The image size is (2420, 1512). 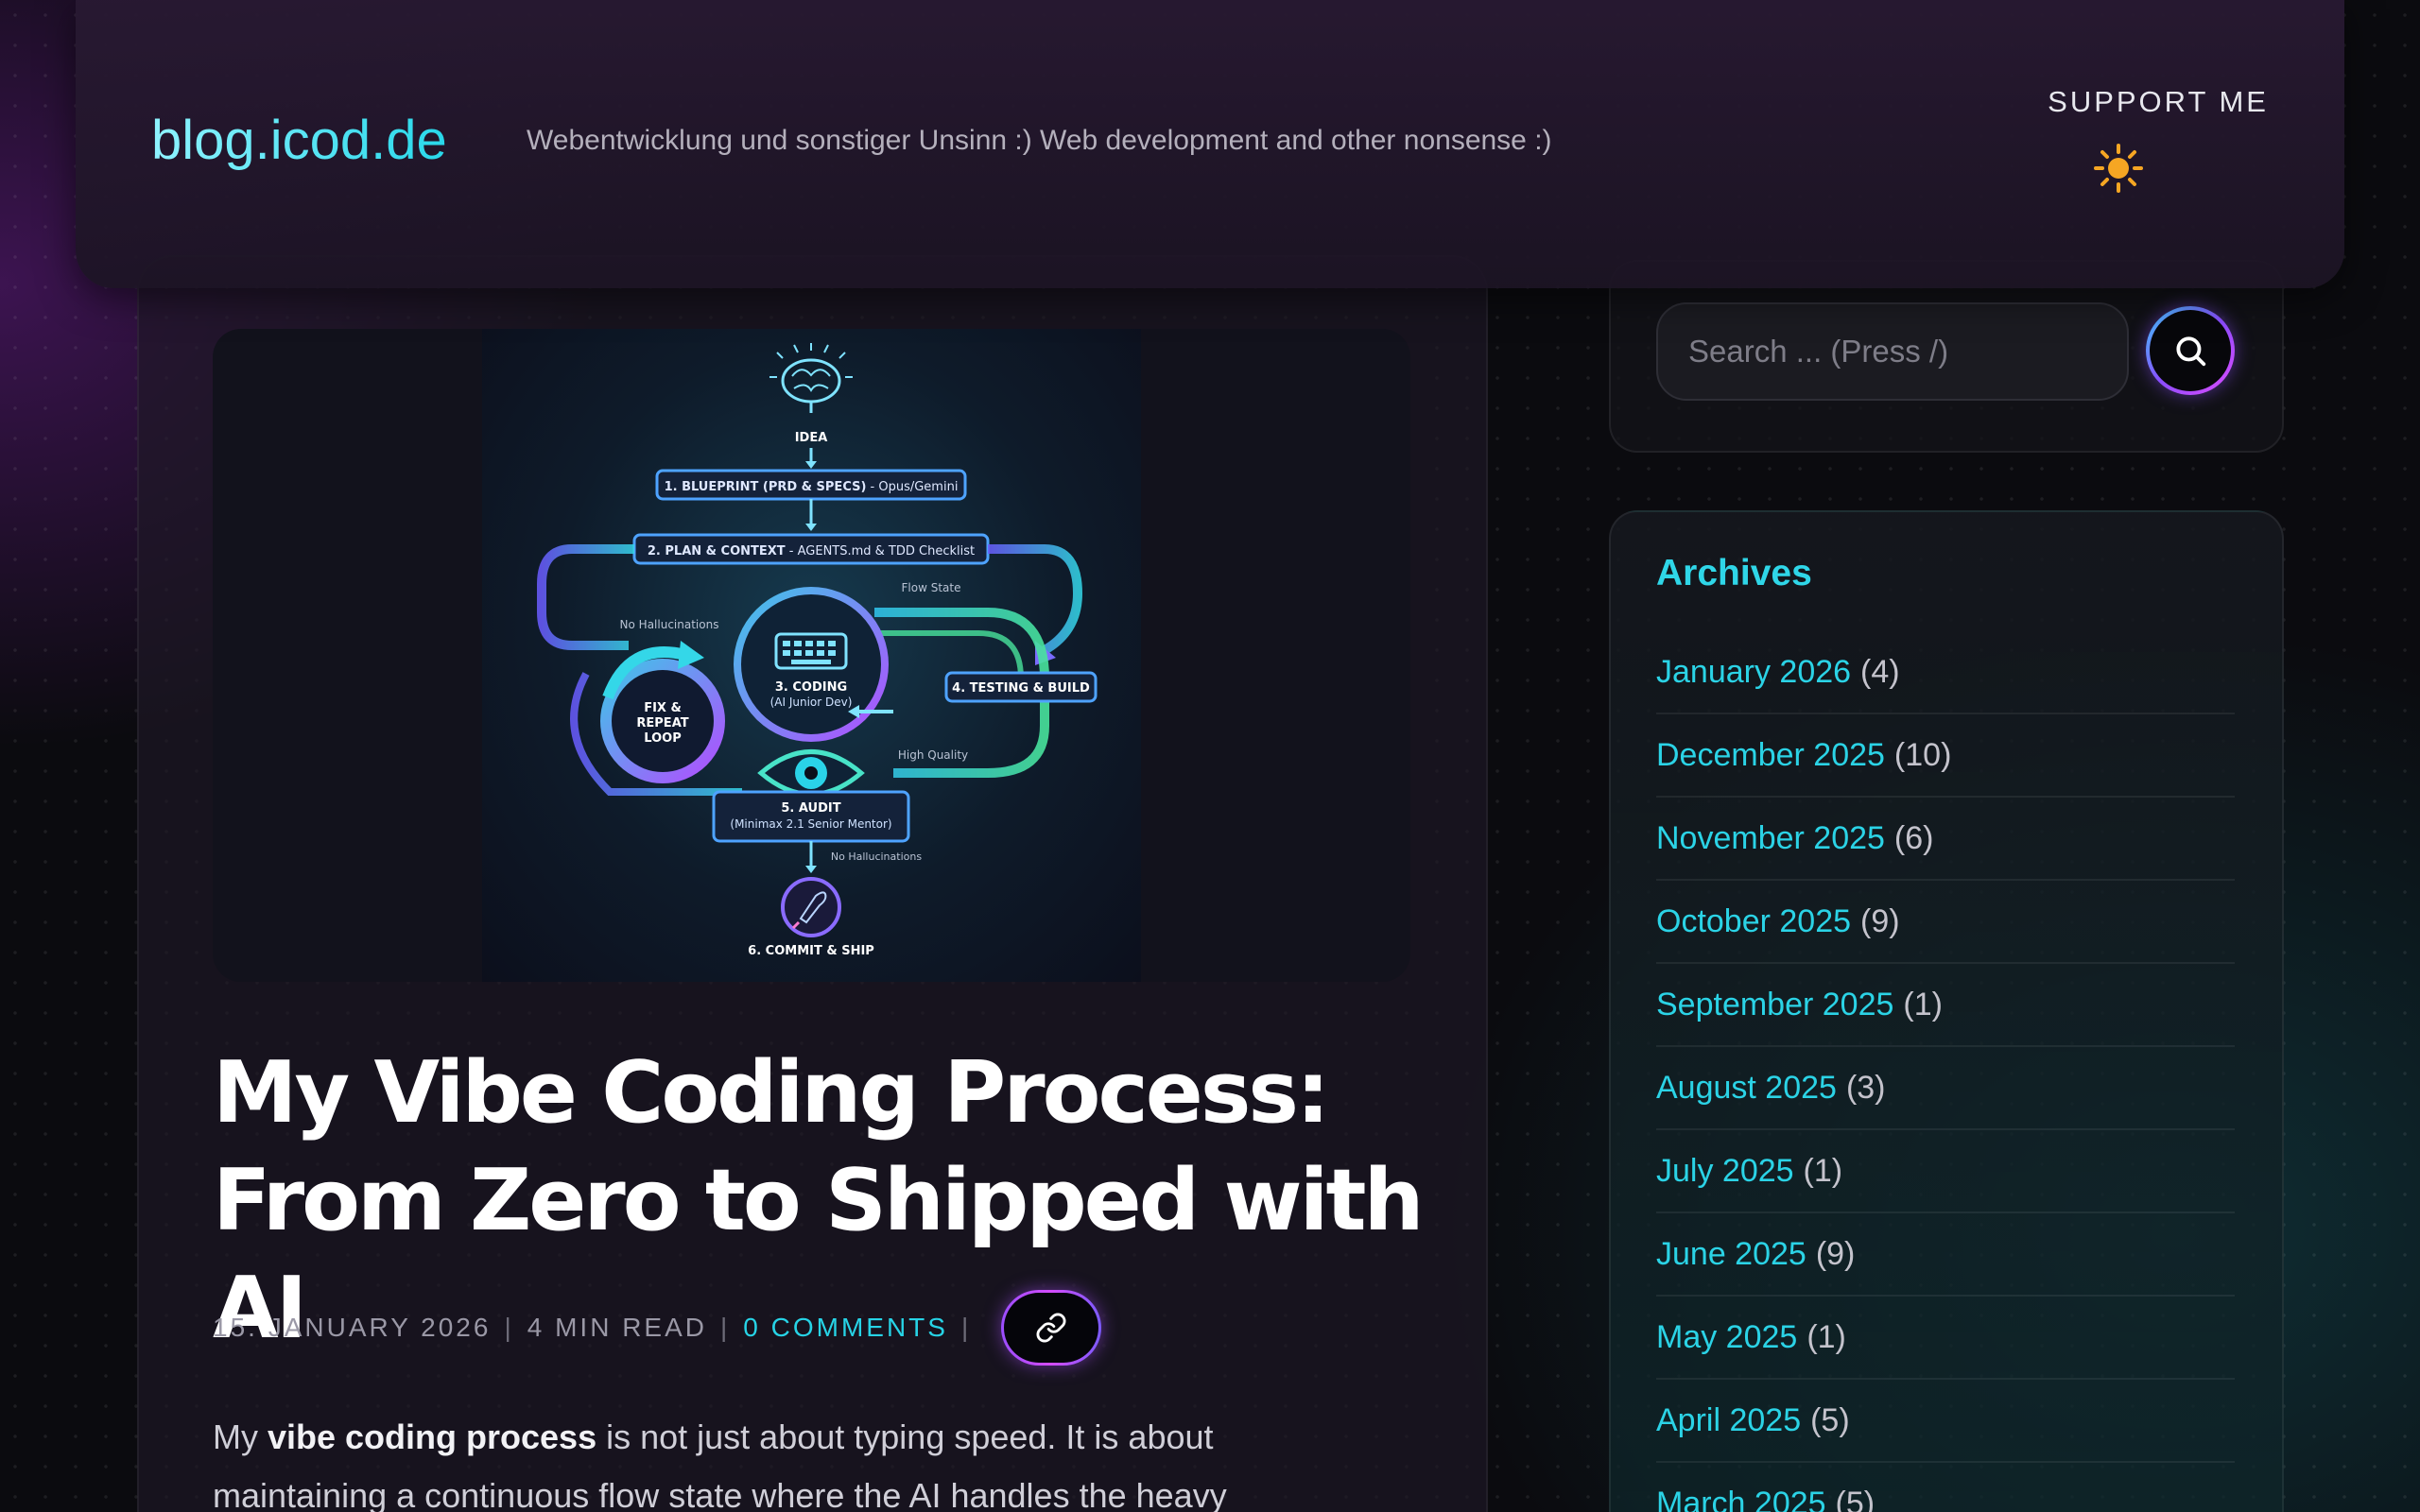 What do you see at coordinates (2159, 102) in the screenshot?
I see `support-me-link: SUPPORT ME` at bounding box center [2159, 102].